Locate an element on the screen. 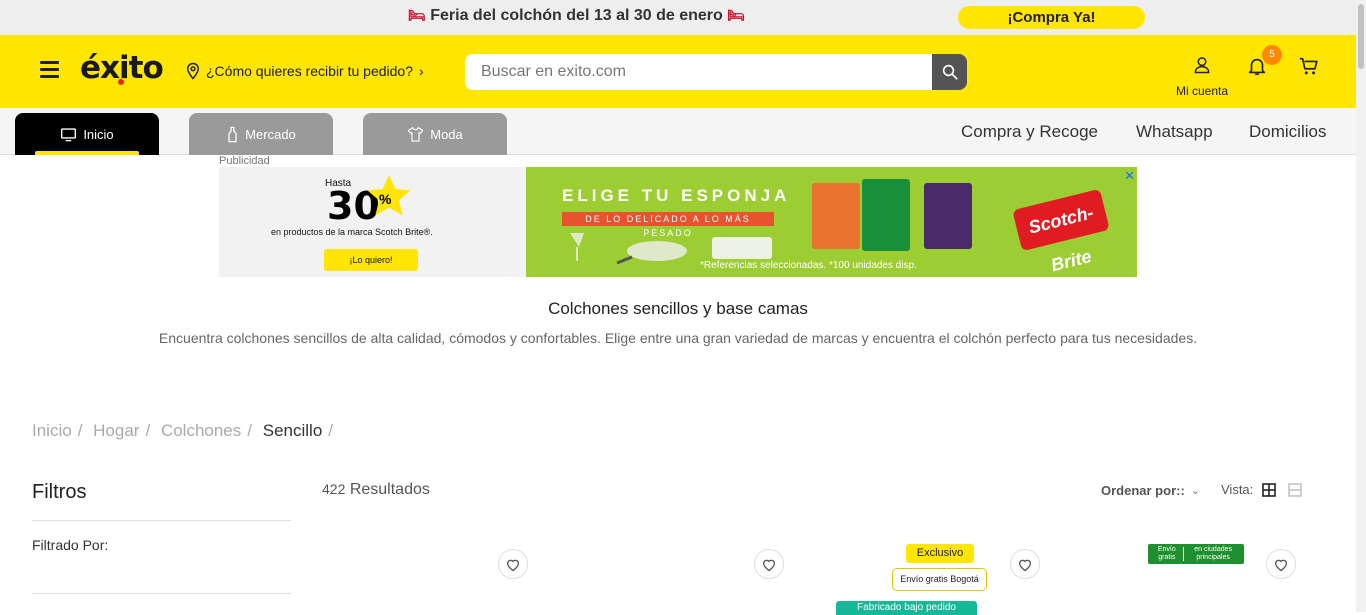  results-label: Resultados is located at coordinates (389, 489).